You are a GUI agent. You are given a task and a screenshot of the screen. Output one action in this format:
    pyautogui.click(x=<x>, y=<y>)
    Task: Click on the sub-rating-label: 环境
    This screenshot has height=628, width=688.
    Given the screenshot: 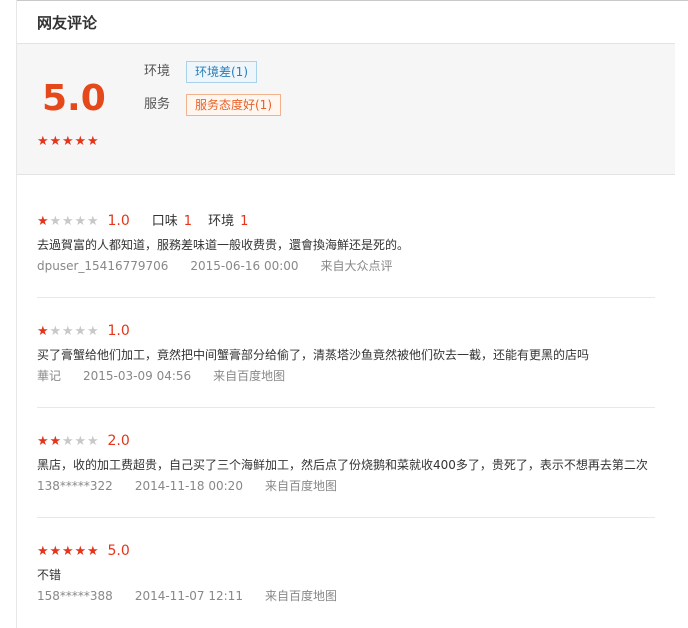 What is the action you would take?
    pyautogui.click(x=221, y=221)
    